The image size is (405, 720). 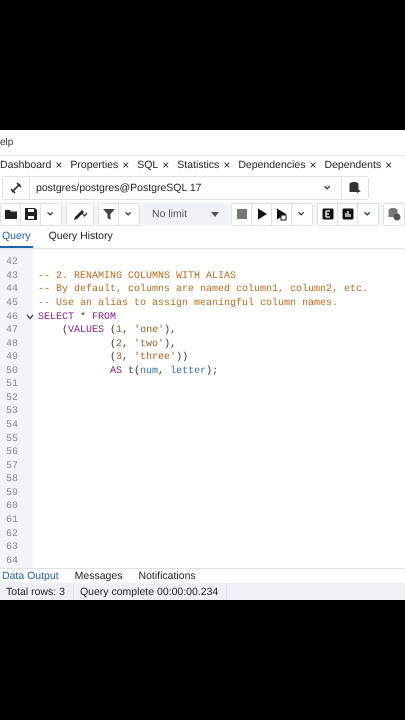 I want to click on line-number: 64, so click(x=12, y=561).